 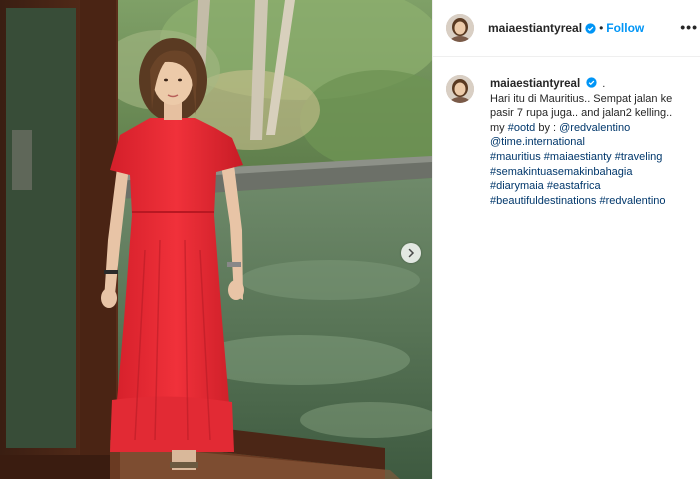 What do you see at coordinates (581, 98) in the screenshot?
I see `caption-text-line: Hari itu di Mauritius.. Sempat jalan ke` at bounding box center [581, 98].